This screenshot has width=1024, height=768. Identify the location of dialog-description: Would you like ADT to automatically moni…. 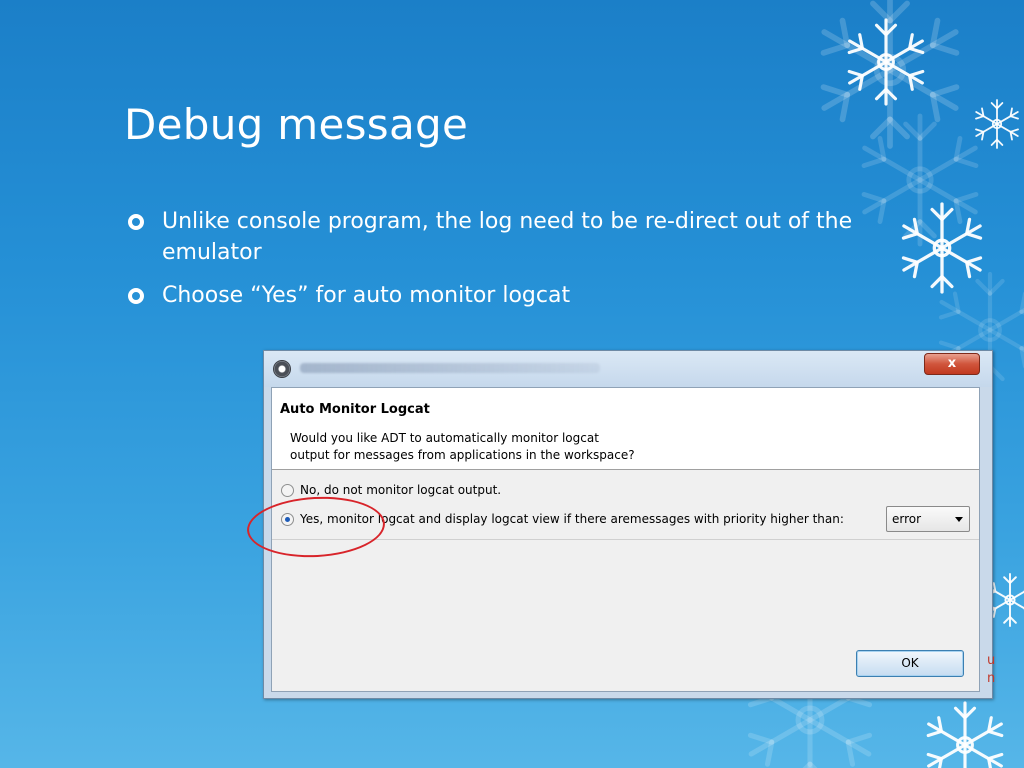
(462, 447).